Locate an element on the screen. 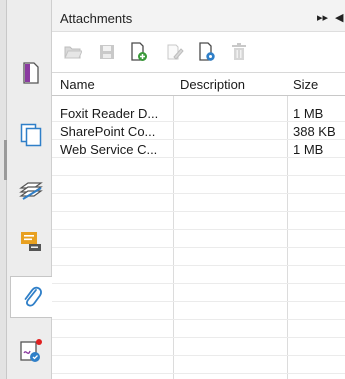 The height and width of the screenshot is (379, 345). table-row: Web Service C... 1 MB is located at coordinates (198, 149).